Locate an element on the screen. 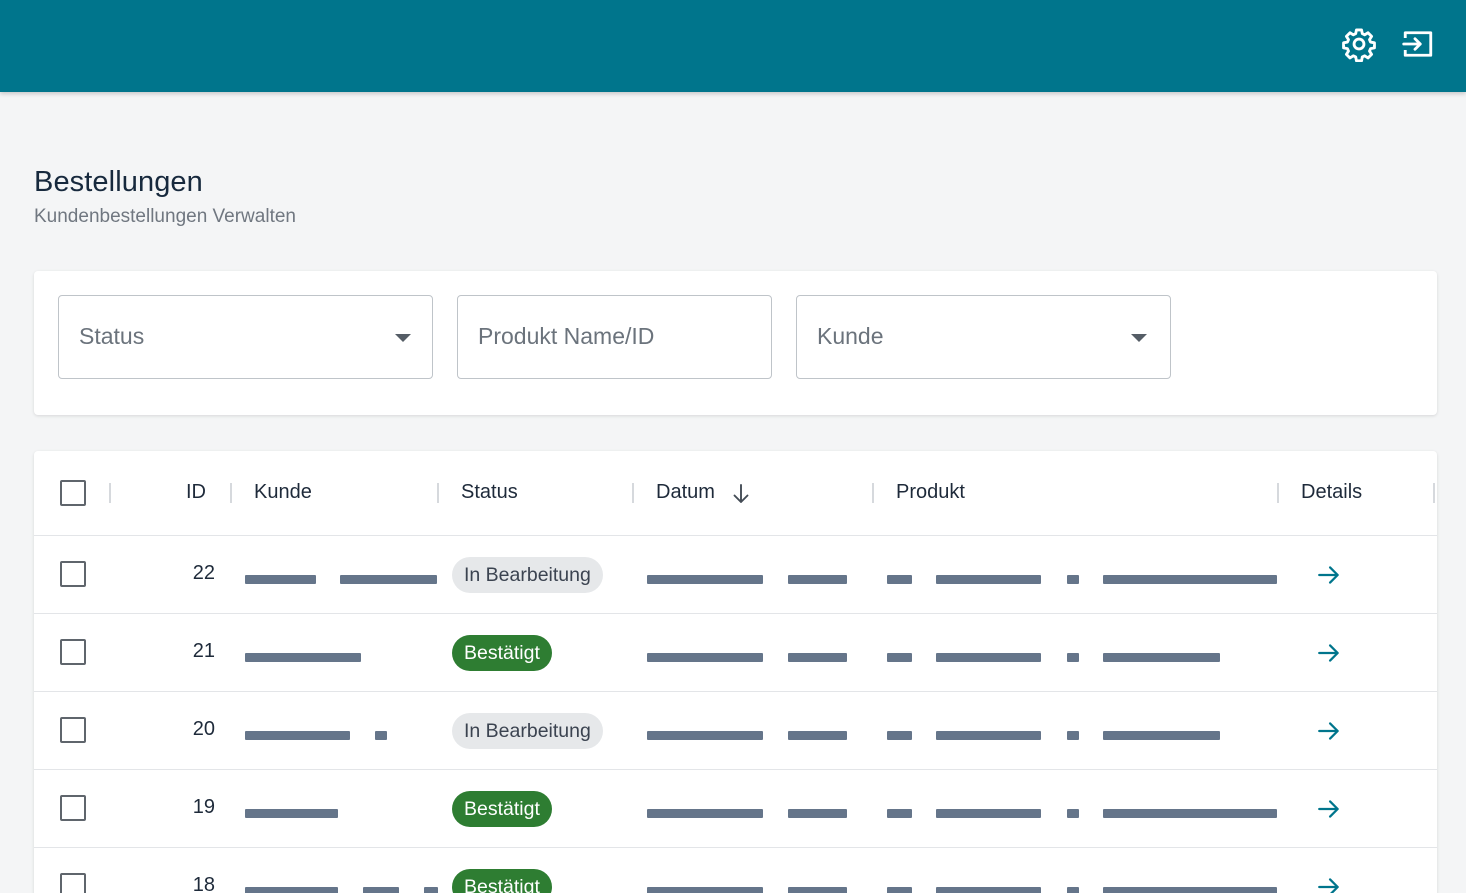 This screenshot has width=1466, height=893. product-search-input: Produkt Name/ID is located at coordinates (614, 337).